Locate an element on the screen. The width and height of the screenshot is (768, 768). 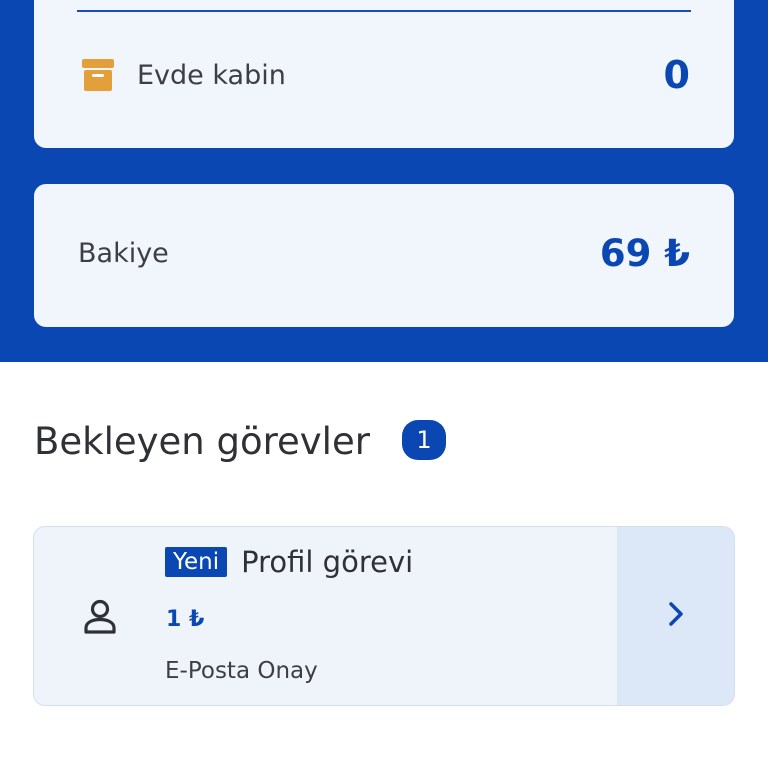
balance-value: 69 ₺ is located at coordinates (644, 253).